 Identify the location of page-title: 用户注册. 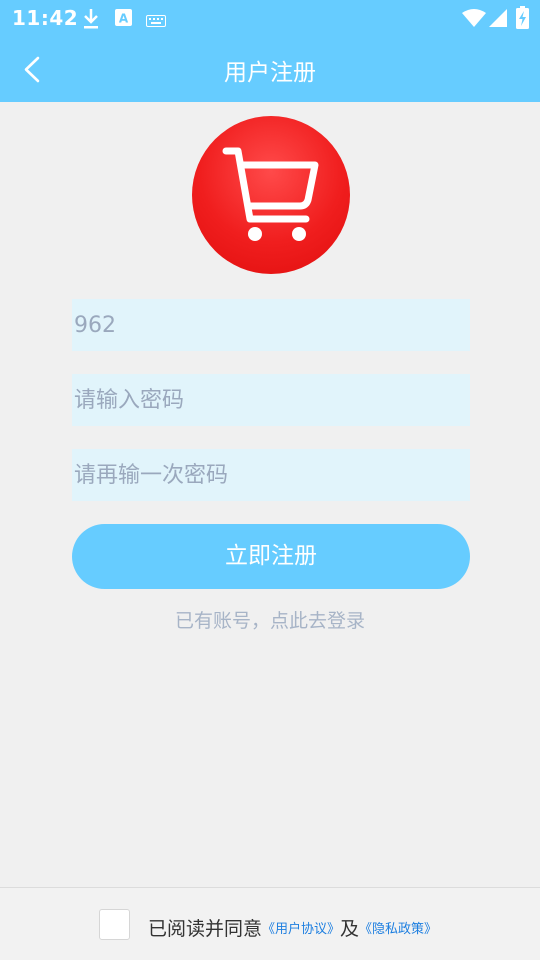
(270, 73).